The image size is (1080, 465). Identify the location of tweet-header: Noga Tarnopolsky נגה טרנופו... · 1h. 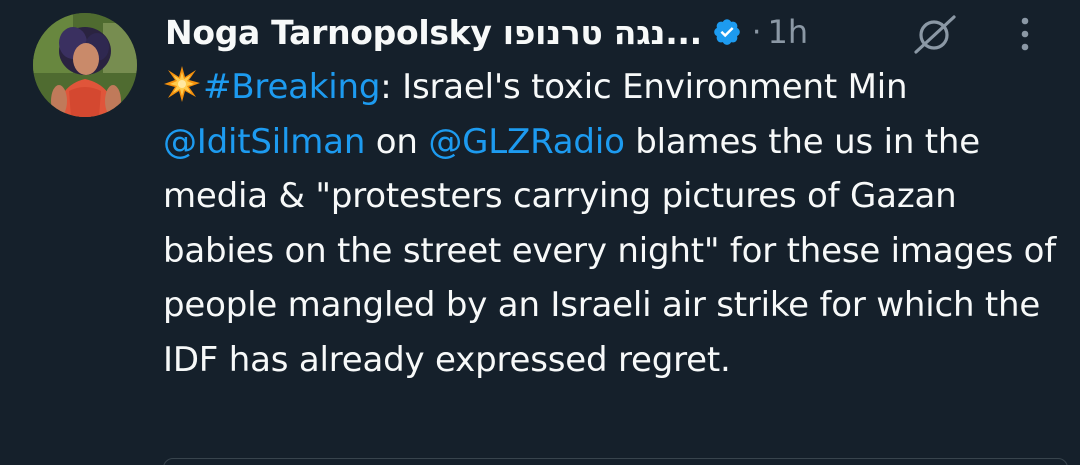
(486, 32).